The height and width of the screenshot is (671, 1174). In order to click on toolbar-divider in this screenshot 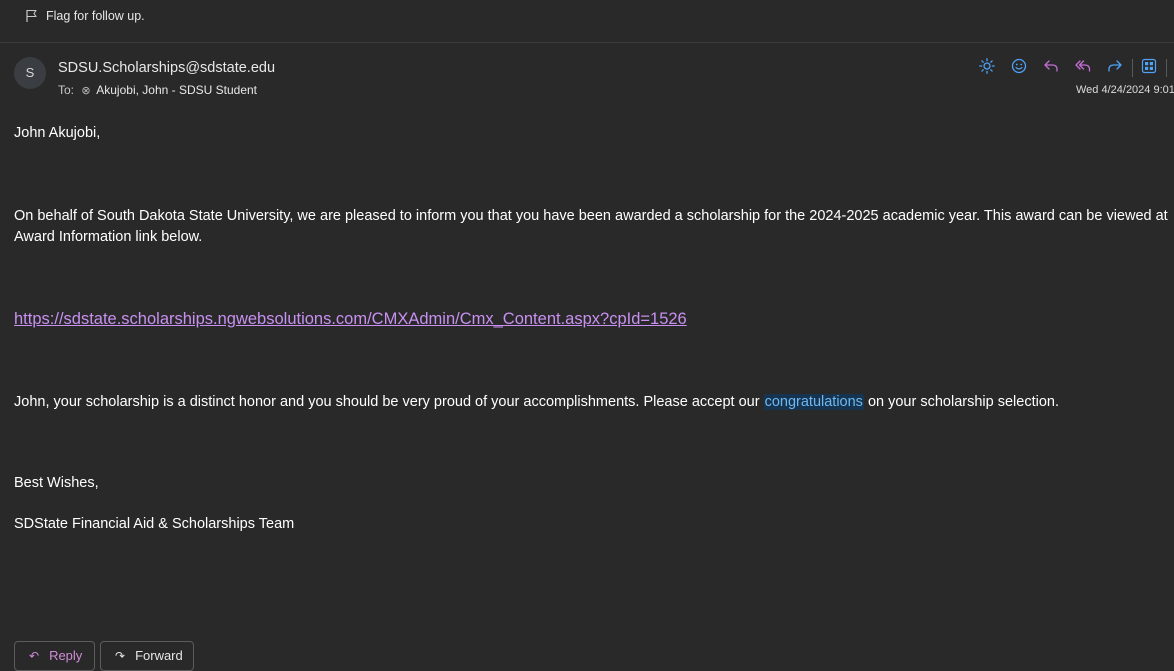, I will do `click(1132, 68)`.